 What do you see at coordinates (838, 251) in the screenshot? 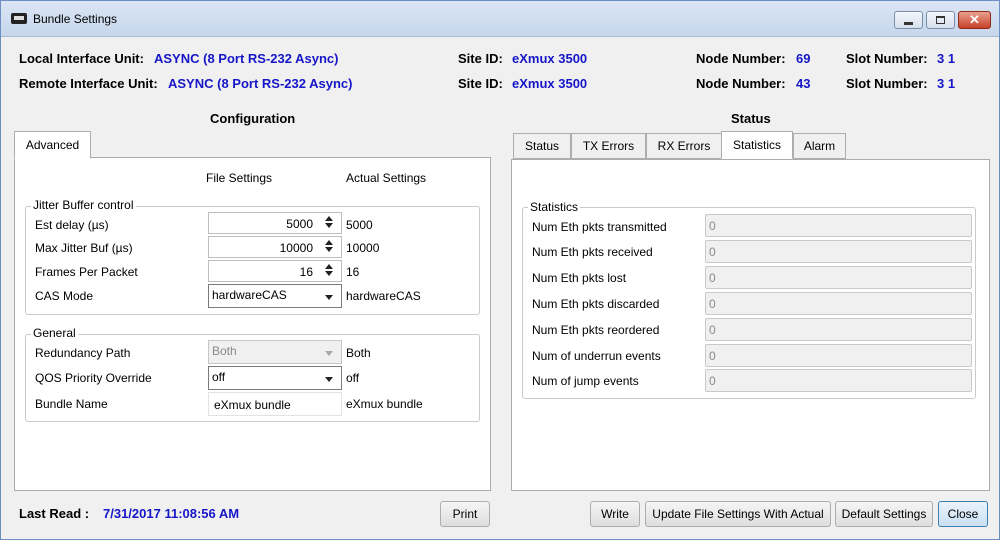
I see `stat-received-field: 0` at bounding box center [838, 251].